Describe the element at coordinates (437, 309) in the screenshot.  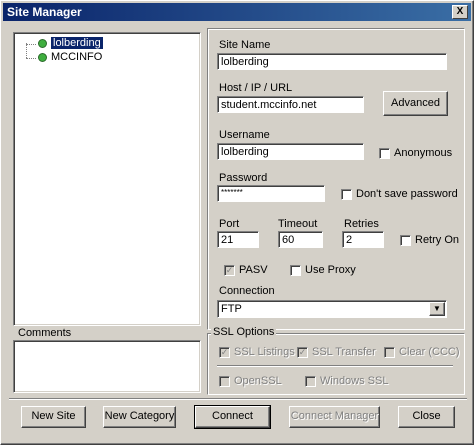
I see `chevron-down-icon: ▼` at that location.